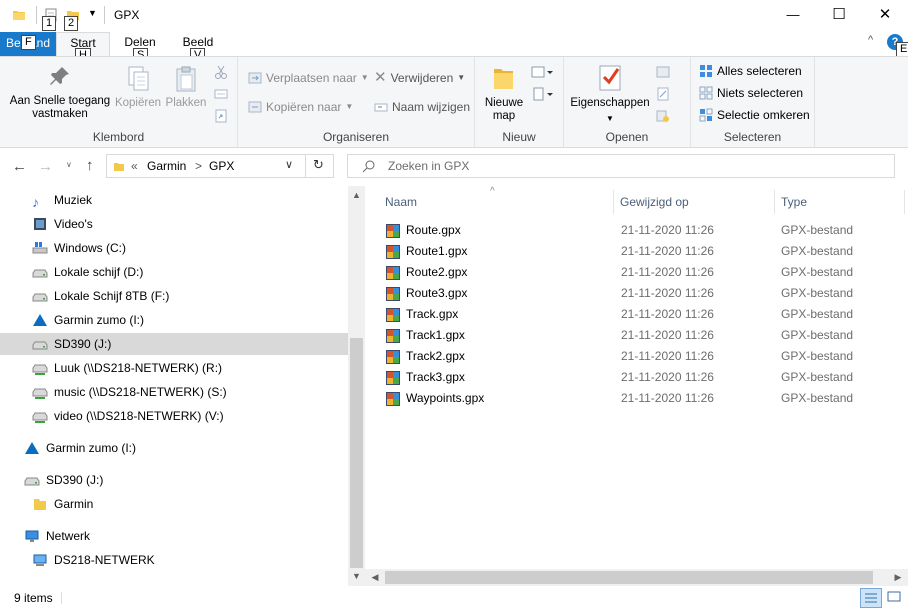 The width and height of the screenshot is (908, 610). What do you see at coordinates (641, 251) in the screenshot?
I see `file-row: Route1.gpx 21-11-2020 11:26 GPX-bestand` at bounding box center [641, 251].